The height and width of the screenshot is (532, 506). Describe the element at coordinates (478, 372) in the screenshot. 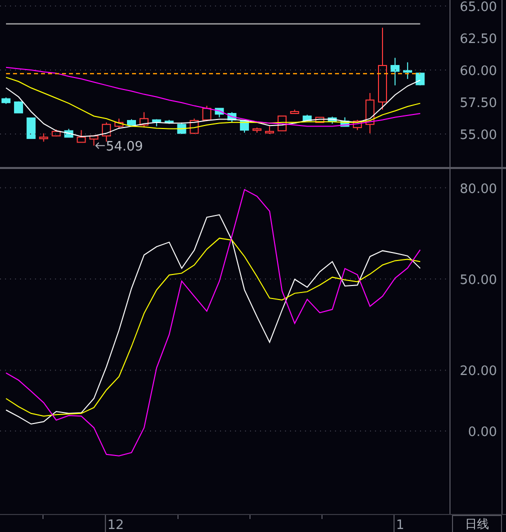

I see `axis-label: 20.00` at that location.